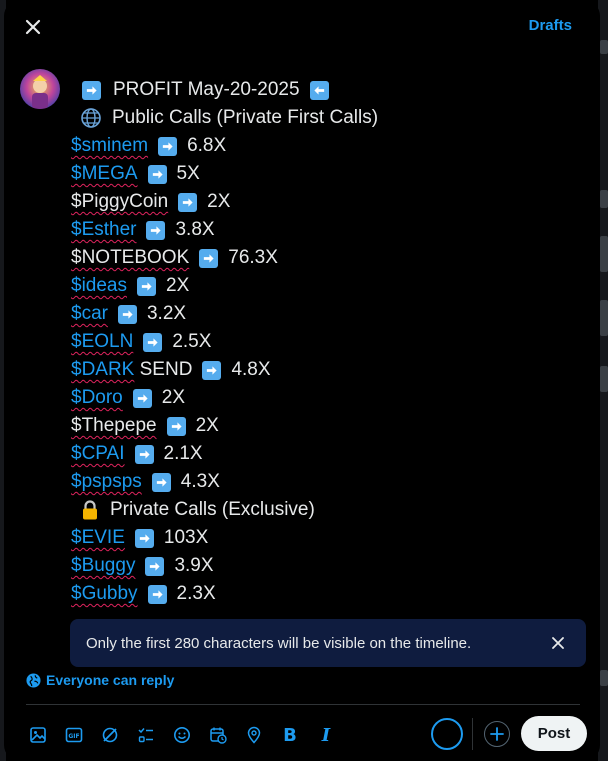 This screenshot has width=608, height=761. I want to click on call-row: $CPAI 2.1X, so click(330, 454).